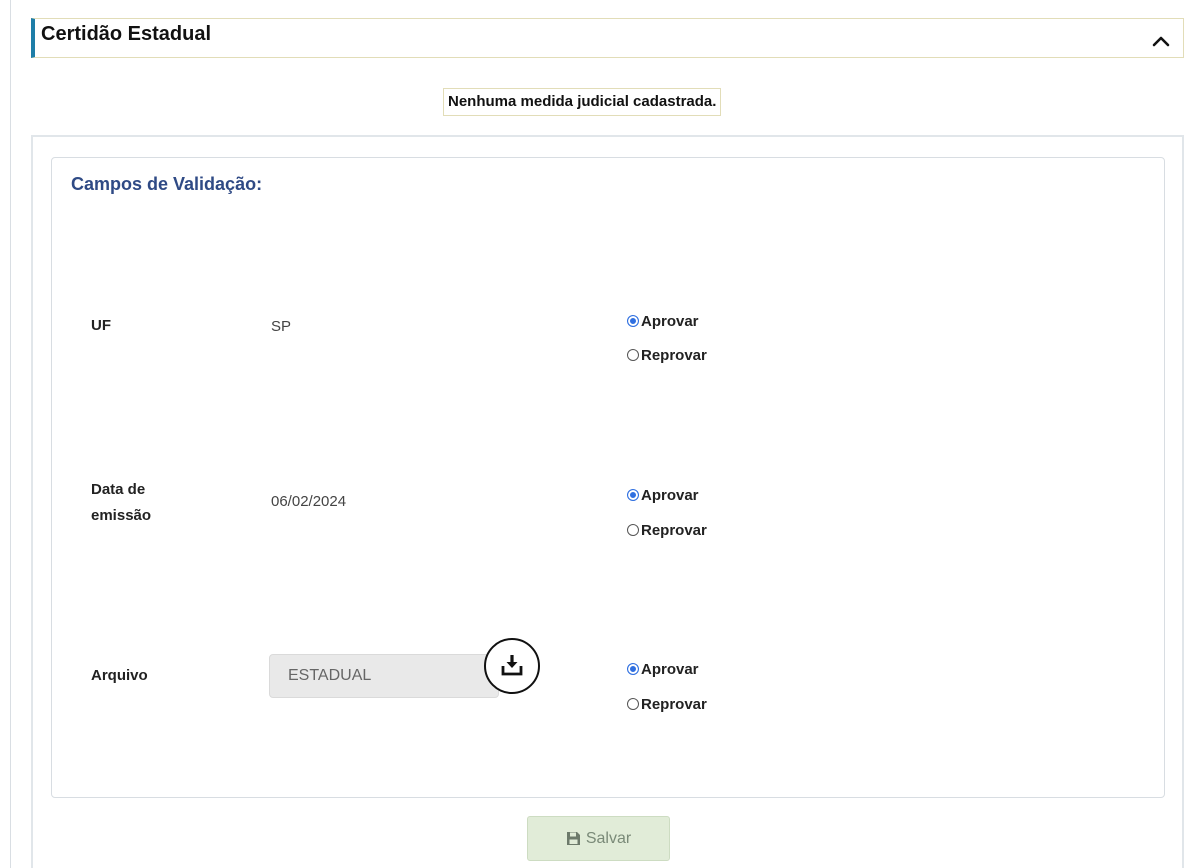  What do you see at coordinates (633, 495) in the screenshot?
I see `issue-date-approve-radio` at bounding box center [633, 495].